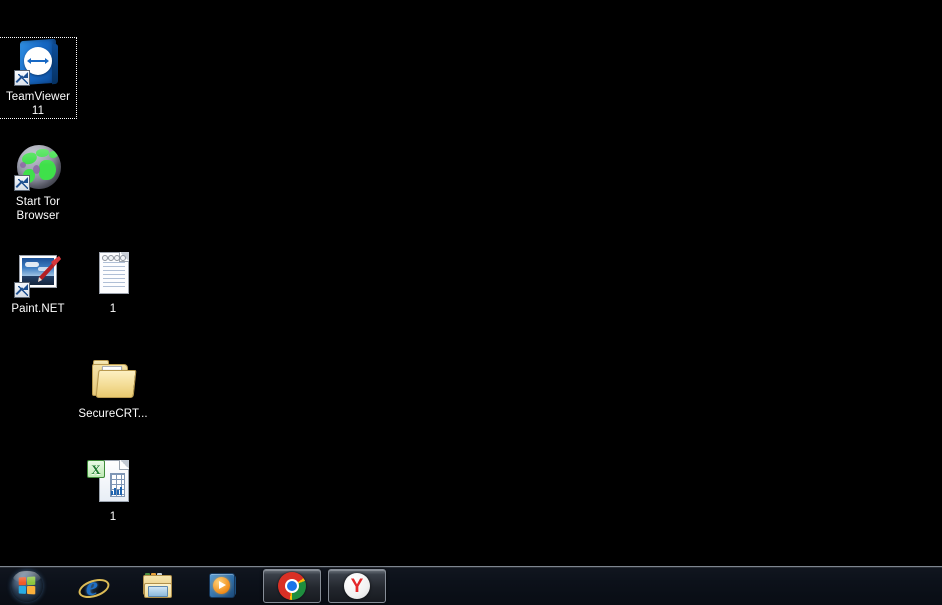  Describe the element at coordinates (49, 269) in the screenshot. I see `paintbrush-icon` at that location.